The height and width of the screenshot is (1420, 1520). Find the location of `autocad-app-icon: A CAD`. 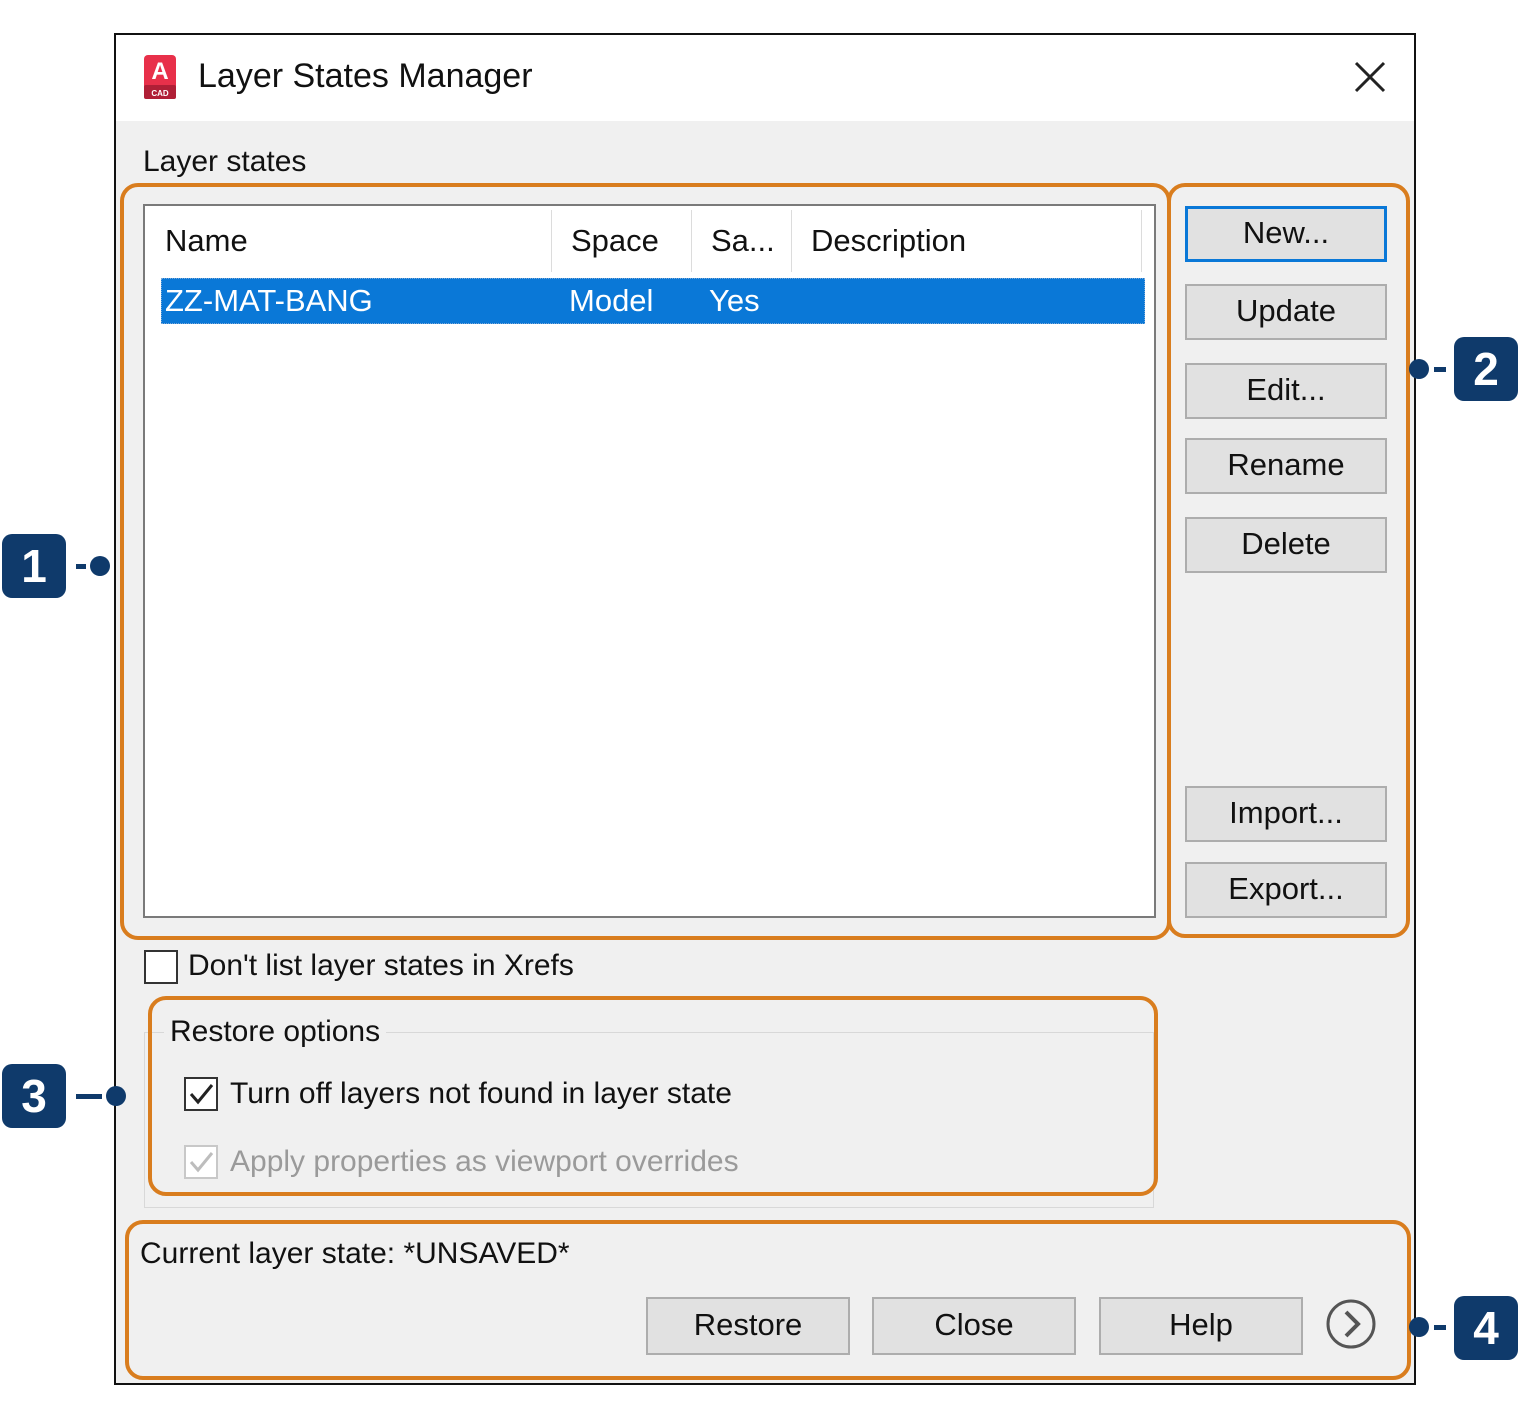

autocad-app-icon: A CAD is located at coordinates (160, 77).